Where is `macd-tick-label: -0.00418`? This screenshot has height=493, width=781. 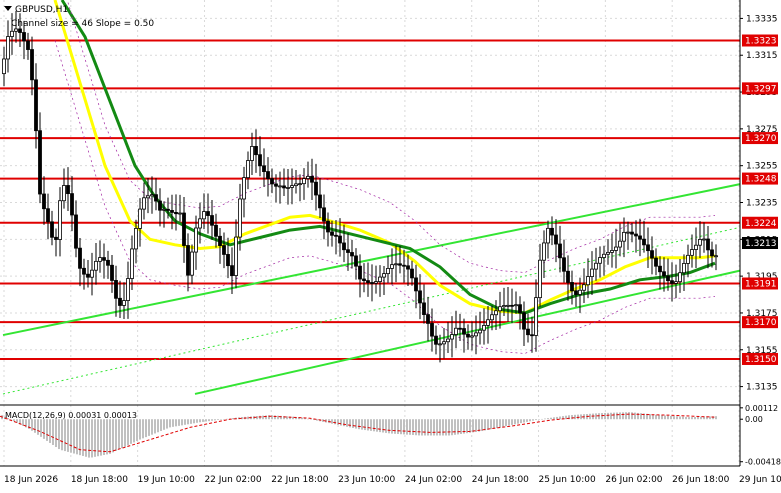
macd-tick-label: -0.00418 is located at coordinates (763, 462).